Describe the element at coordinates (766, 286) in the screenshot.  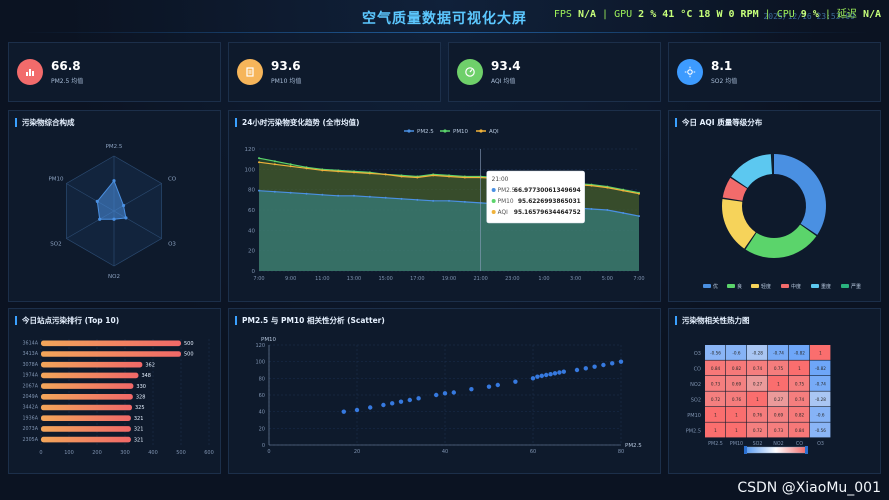
I see `legend-label: 轻度` at that location.